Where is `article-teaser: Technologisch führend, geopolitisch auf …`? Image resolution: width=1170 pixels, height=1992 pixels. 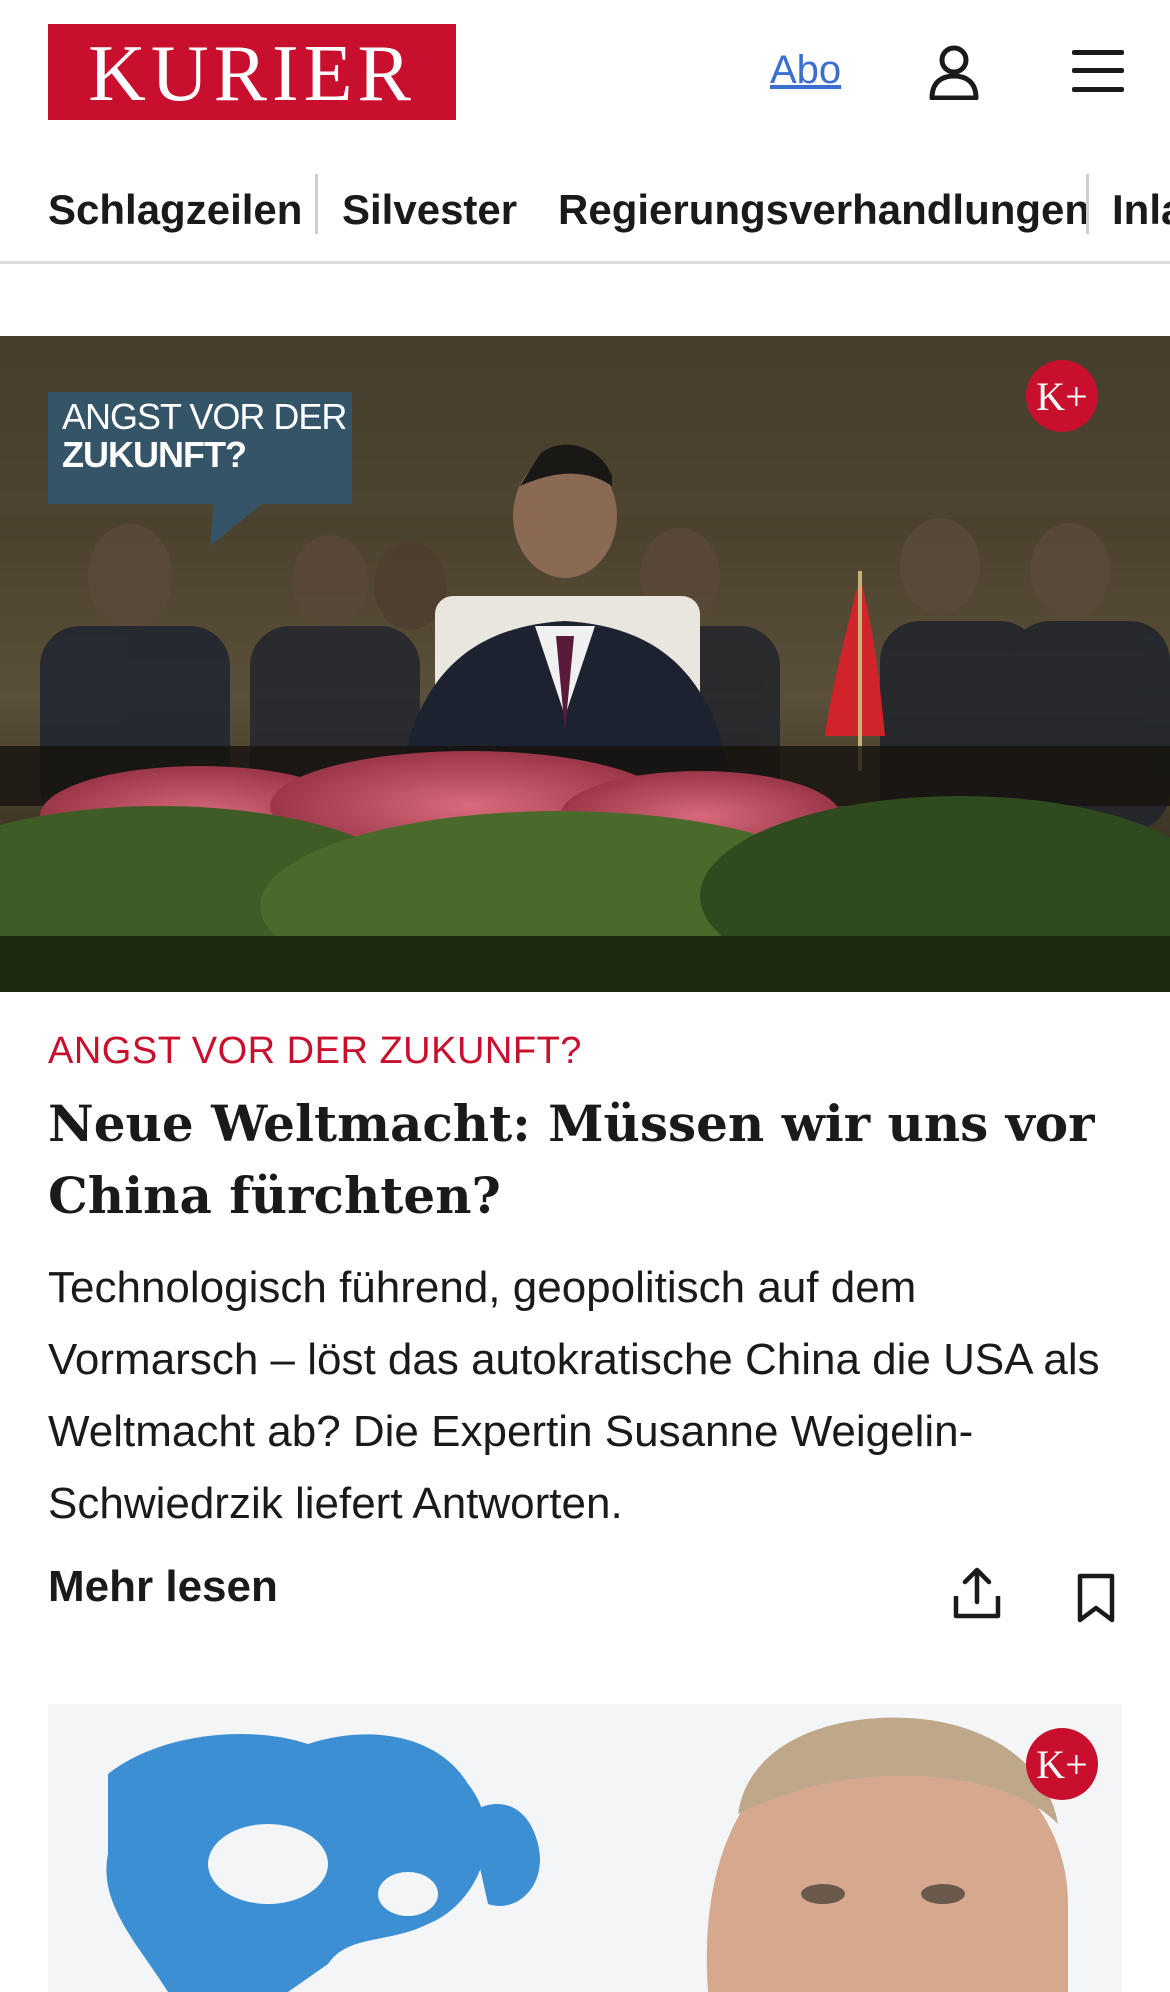 article-teaser: Technologisch führend, geopolitisch auf … is located at coordinates (574, 1395).